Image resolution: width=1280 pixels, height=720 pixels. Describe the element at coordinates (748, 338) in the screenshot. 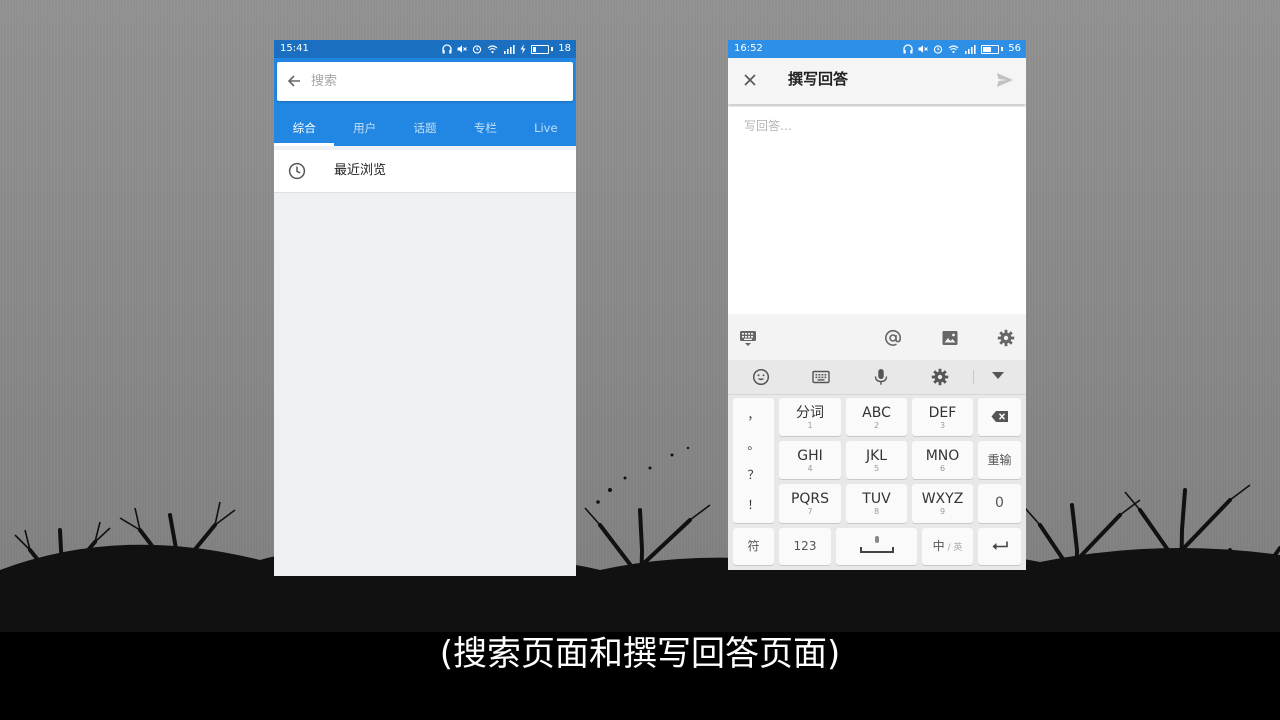

I see `keyboard-icon` at that location.